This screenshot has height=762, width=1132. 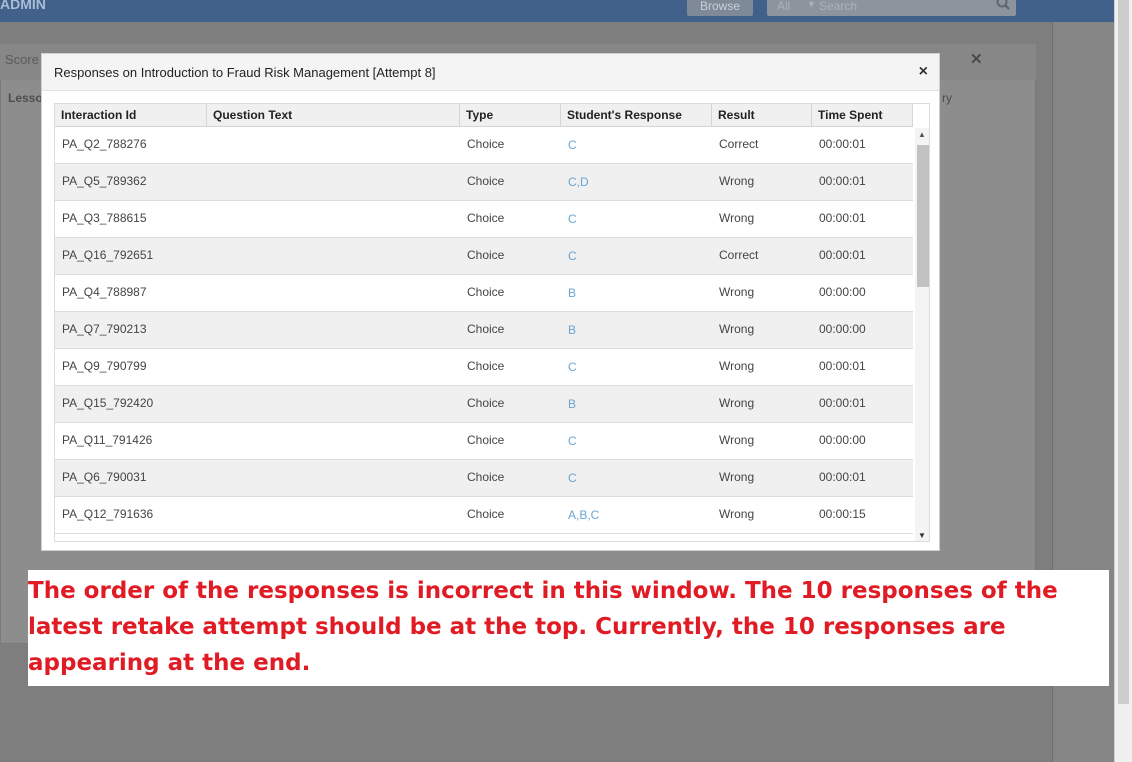 I want to click on table-scrollbar: ▲ ▼, so click(x=922, y=334).